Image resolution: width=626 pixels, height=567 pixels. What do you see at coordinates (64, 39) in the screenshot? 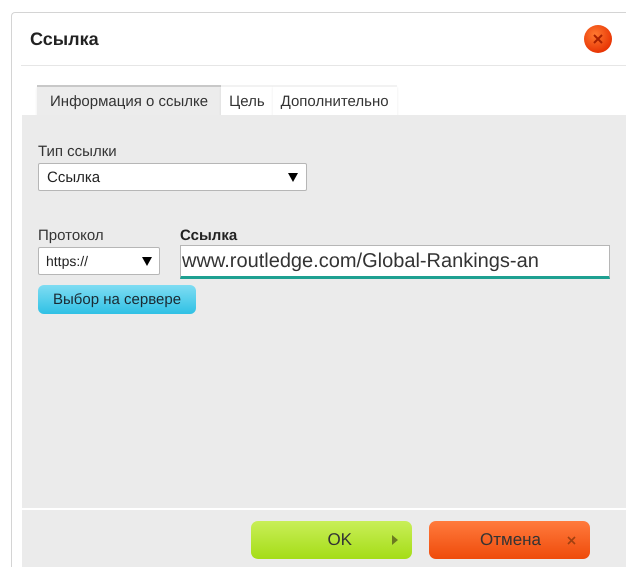
I see `dialog-title: Ссылка` at bounding box center [64, 39].